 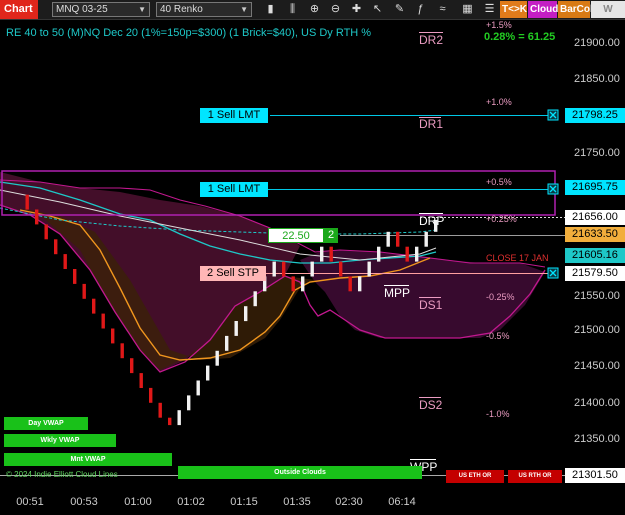 What do you see at coordinates (60, 440) in the screenshot?
I see `weekly-vwap-button: Wkly VWAP` at bounding box center [60, 440].